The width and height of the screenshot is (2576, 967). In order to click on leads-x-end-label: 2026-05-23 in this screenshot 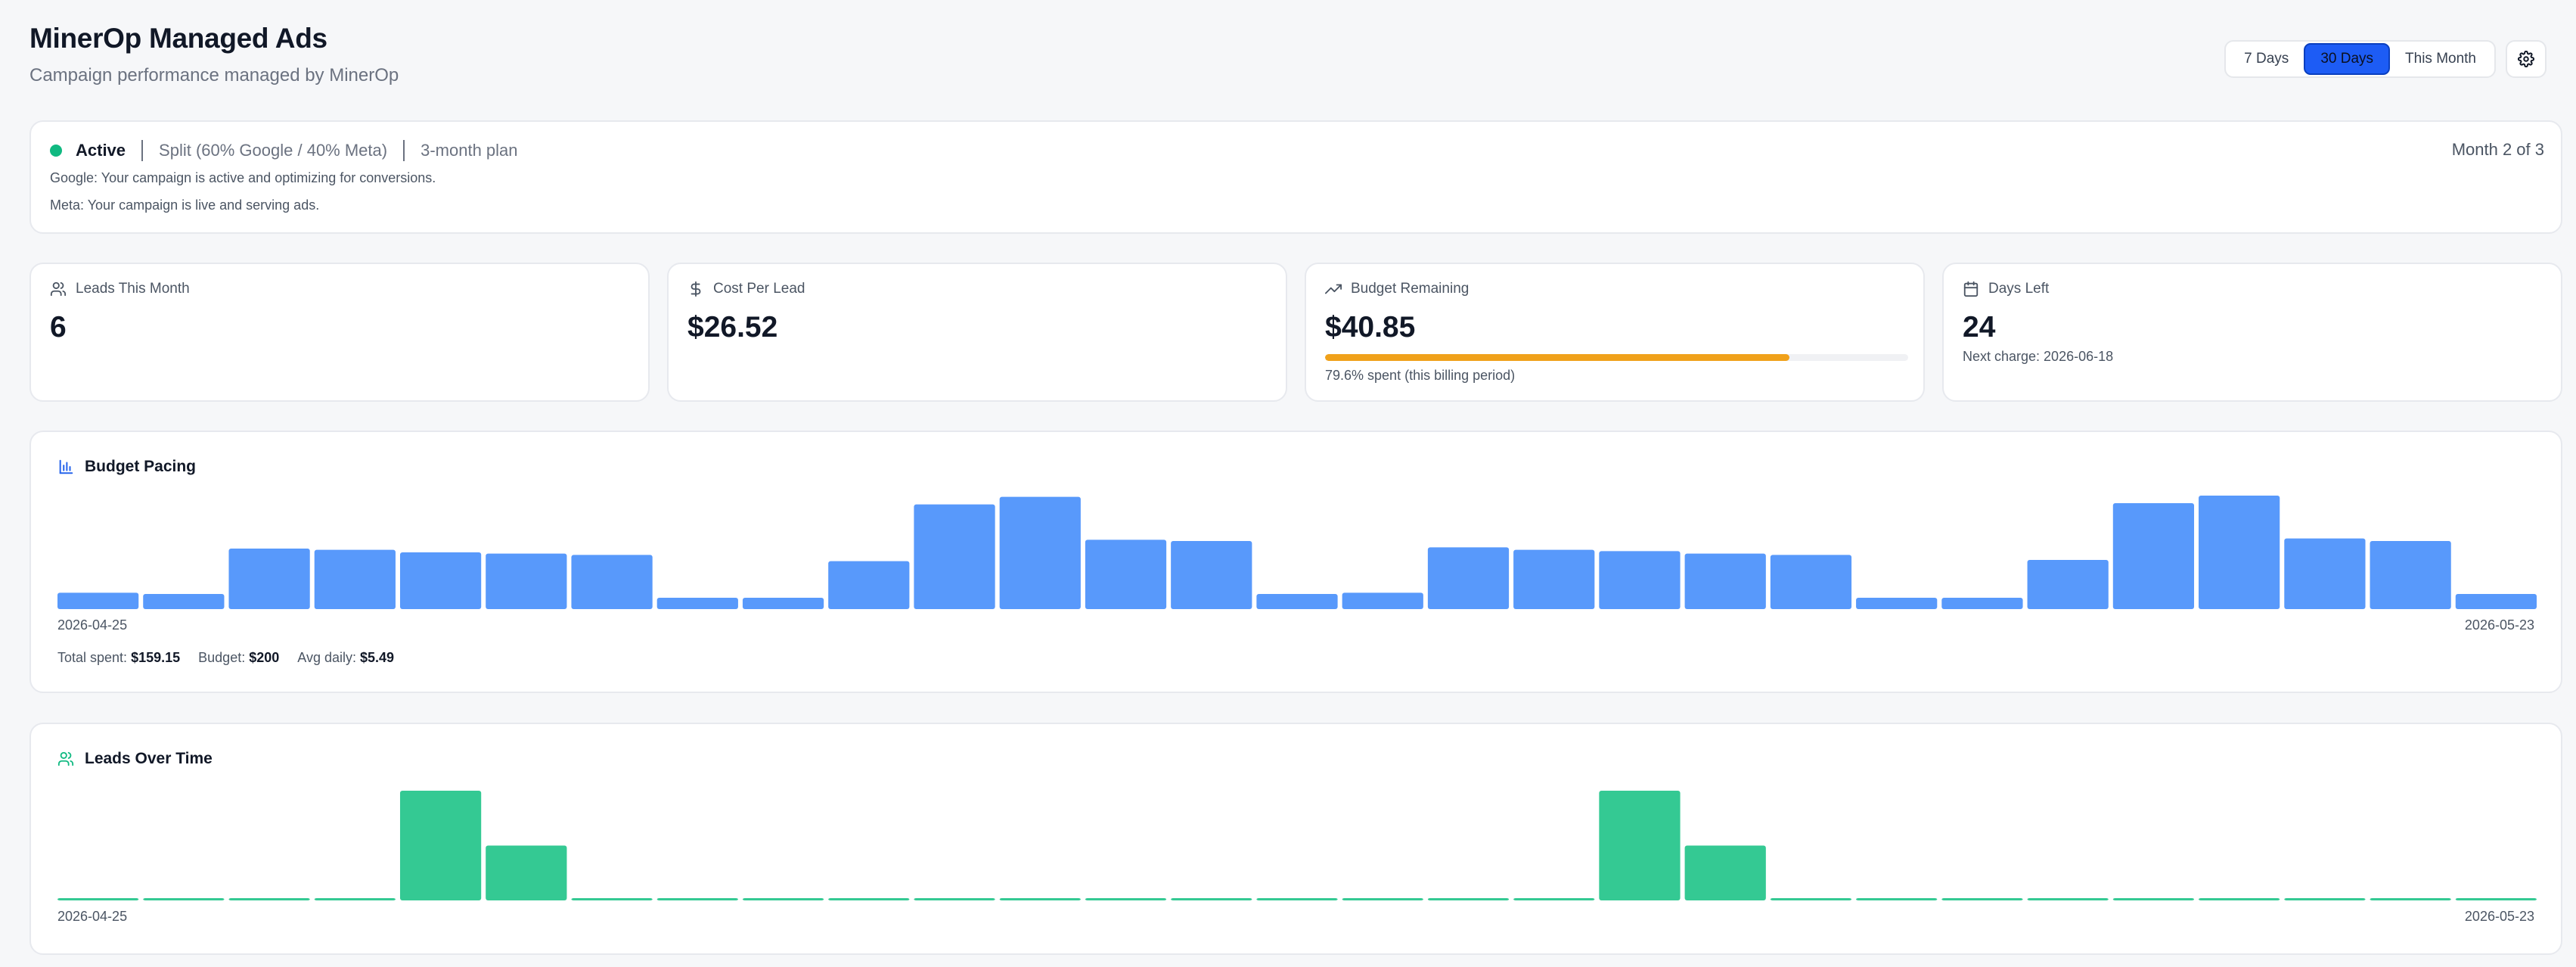, I will do `click(2499, 917)`.